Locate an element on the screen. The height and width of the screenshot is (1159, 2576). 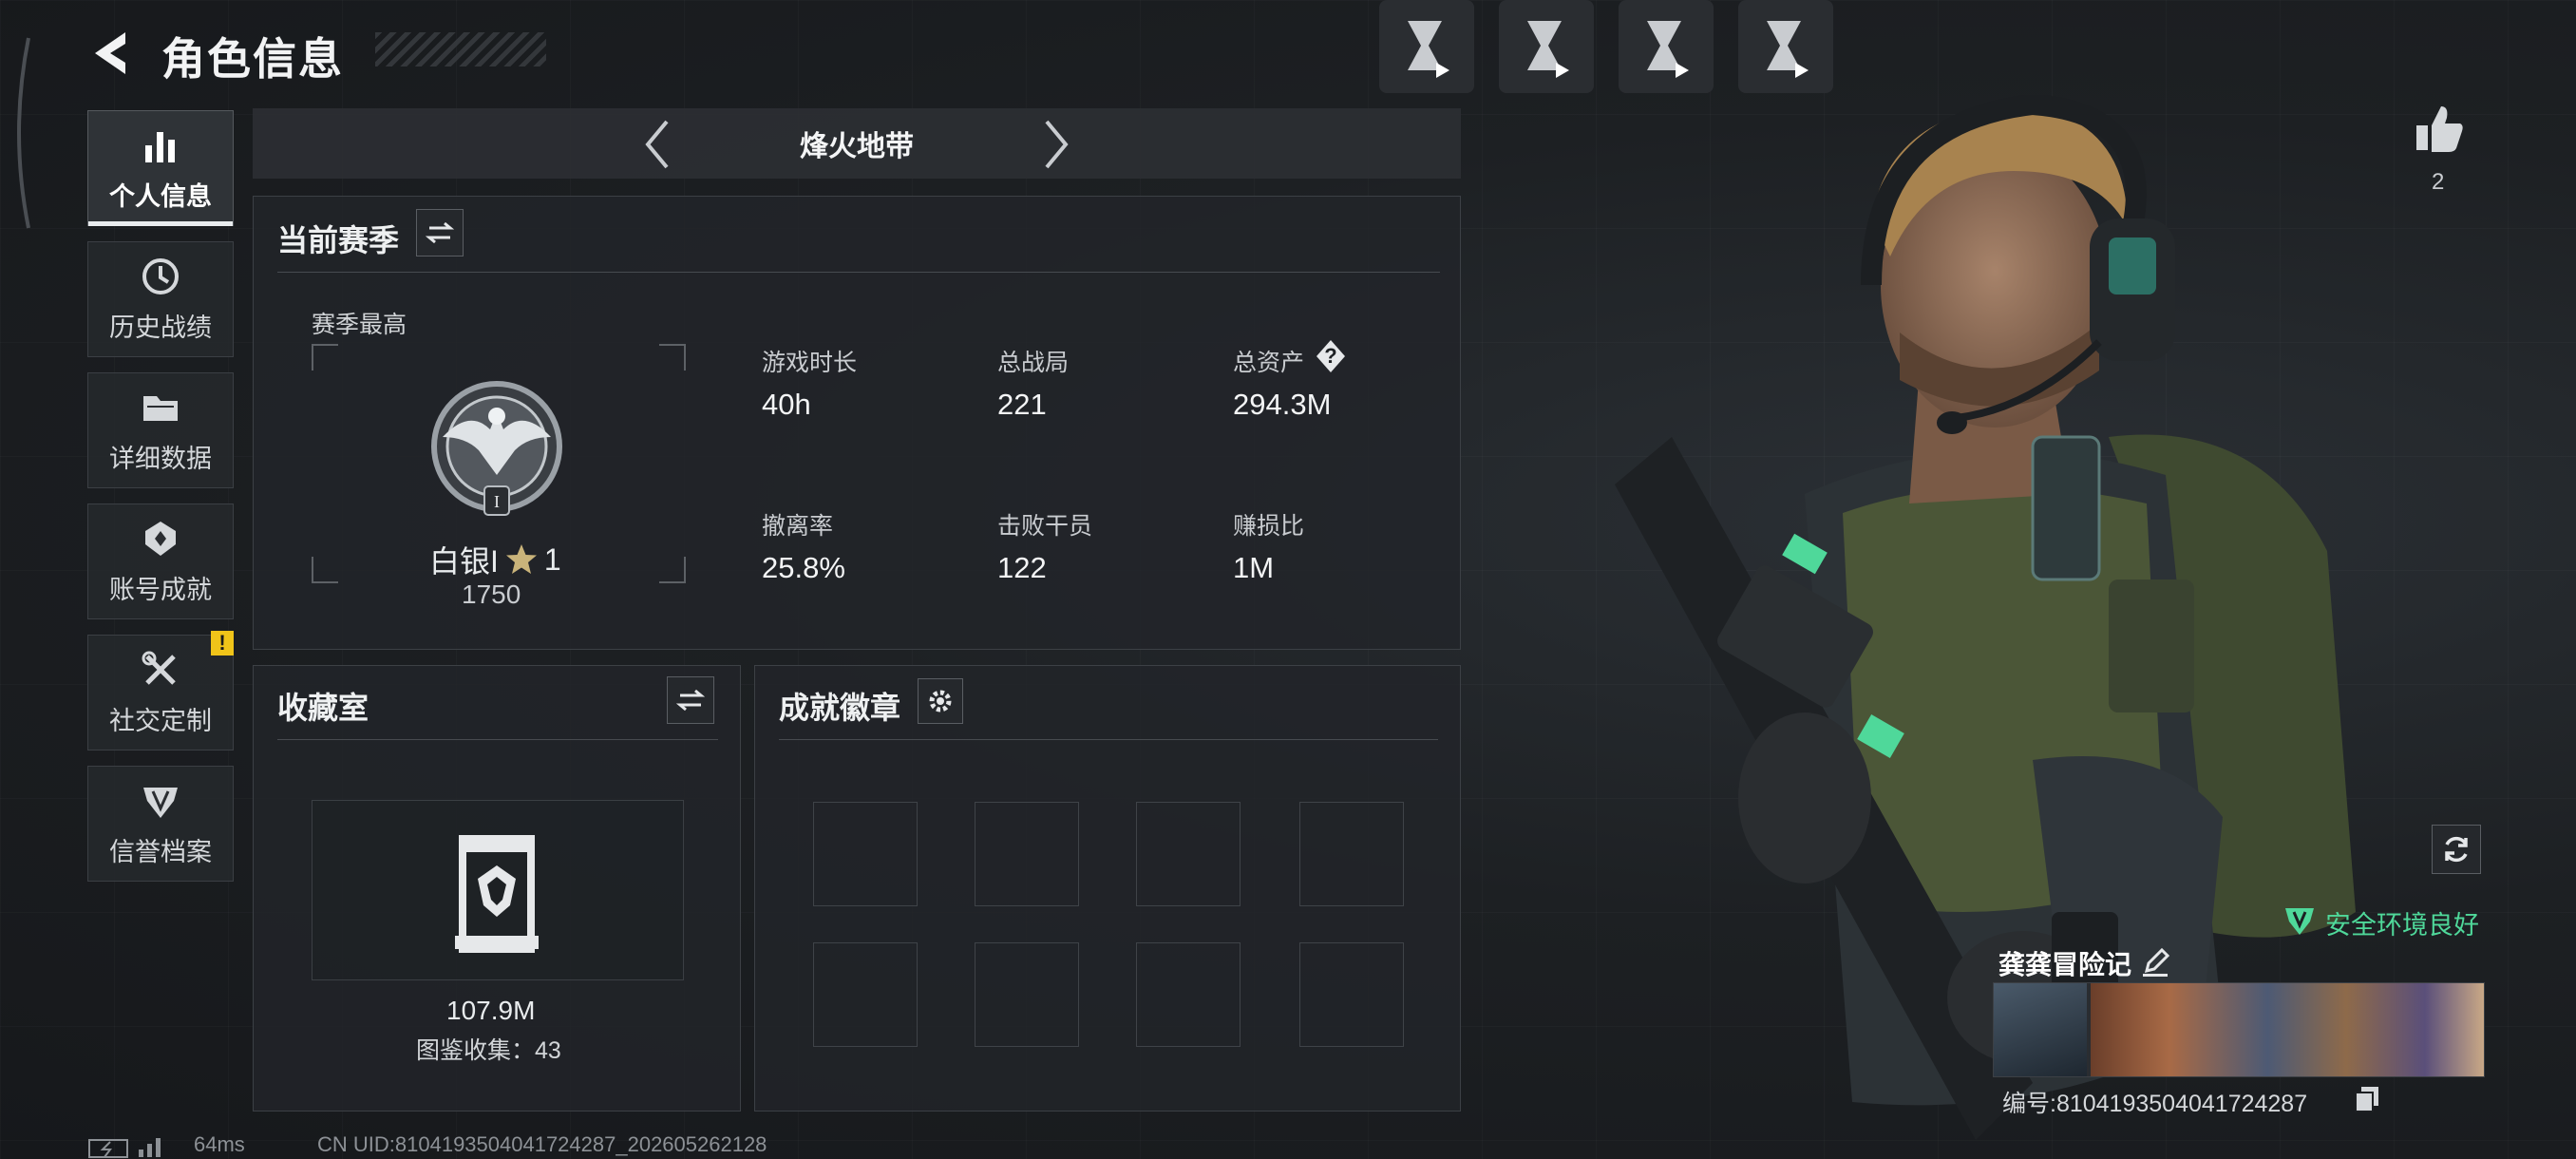
collection-catalog: 图鉴收集：43 is located at coordinates (489, 1050).